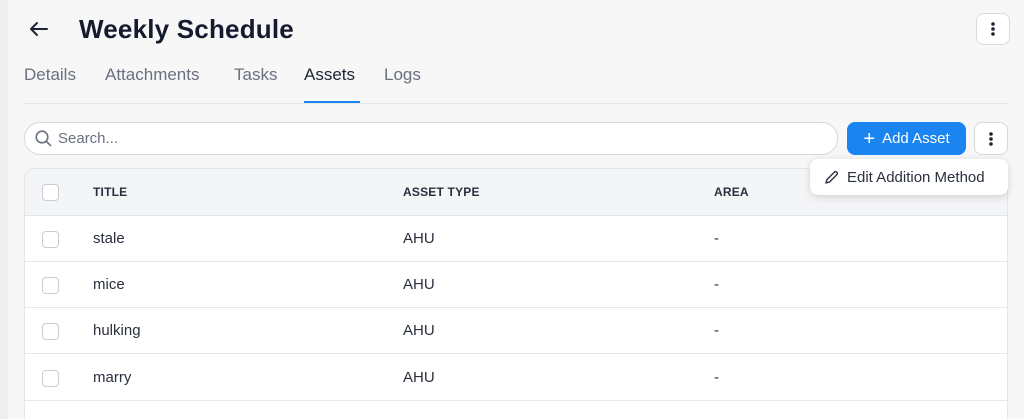 This screenshot has width=1024, height=419. What do you see at coordinates (516, 378) in the screenshot?
I see `table-row: marry AHU -` at bounding box center [516, 378].